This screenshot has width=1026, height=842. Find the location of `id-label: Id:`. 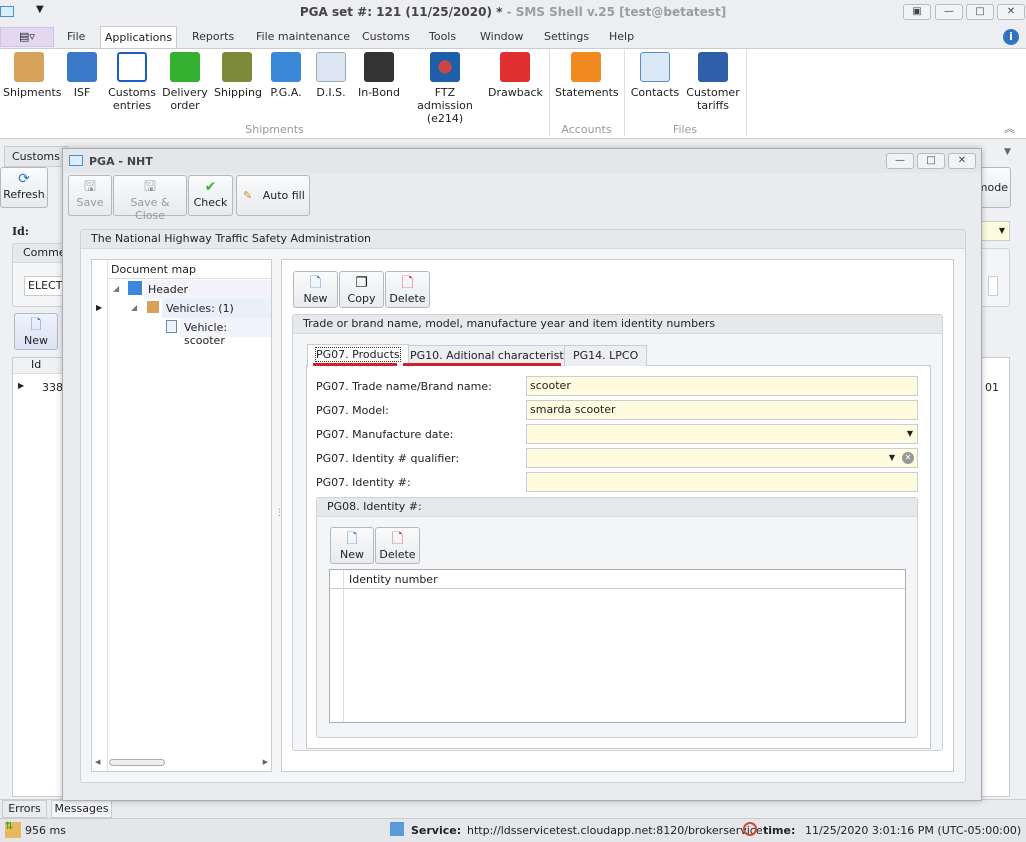

id-label: Id: is located at coordinates (20, 231).